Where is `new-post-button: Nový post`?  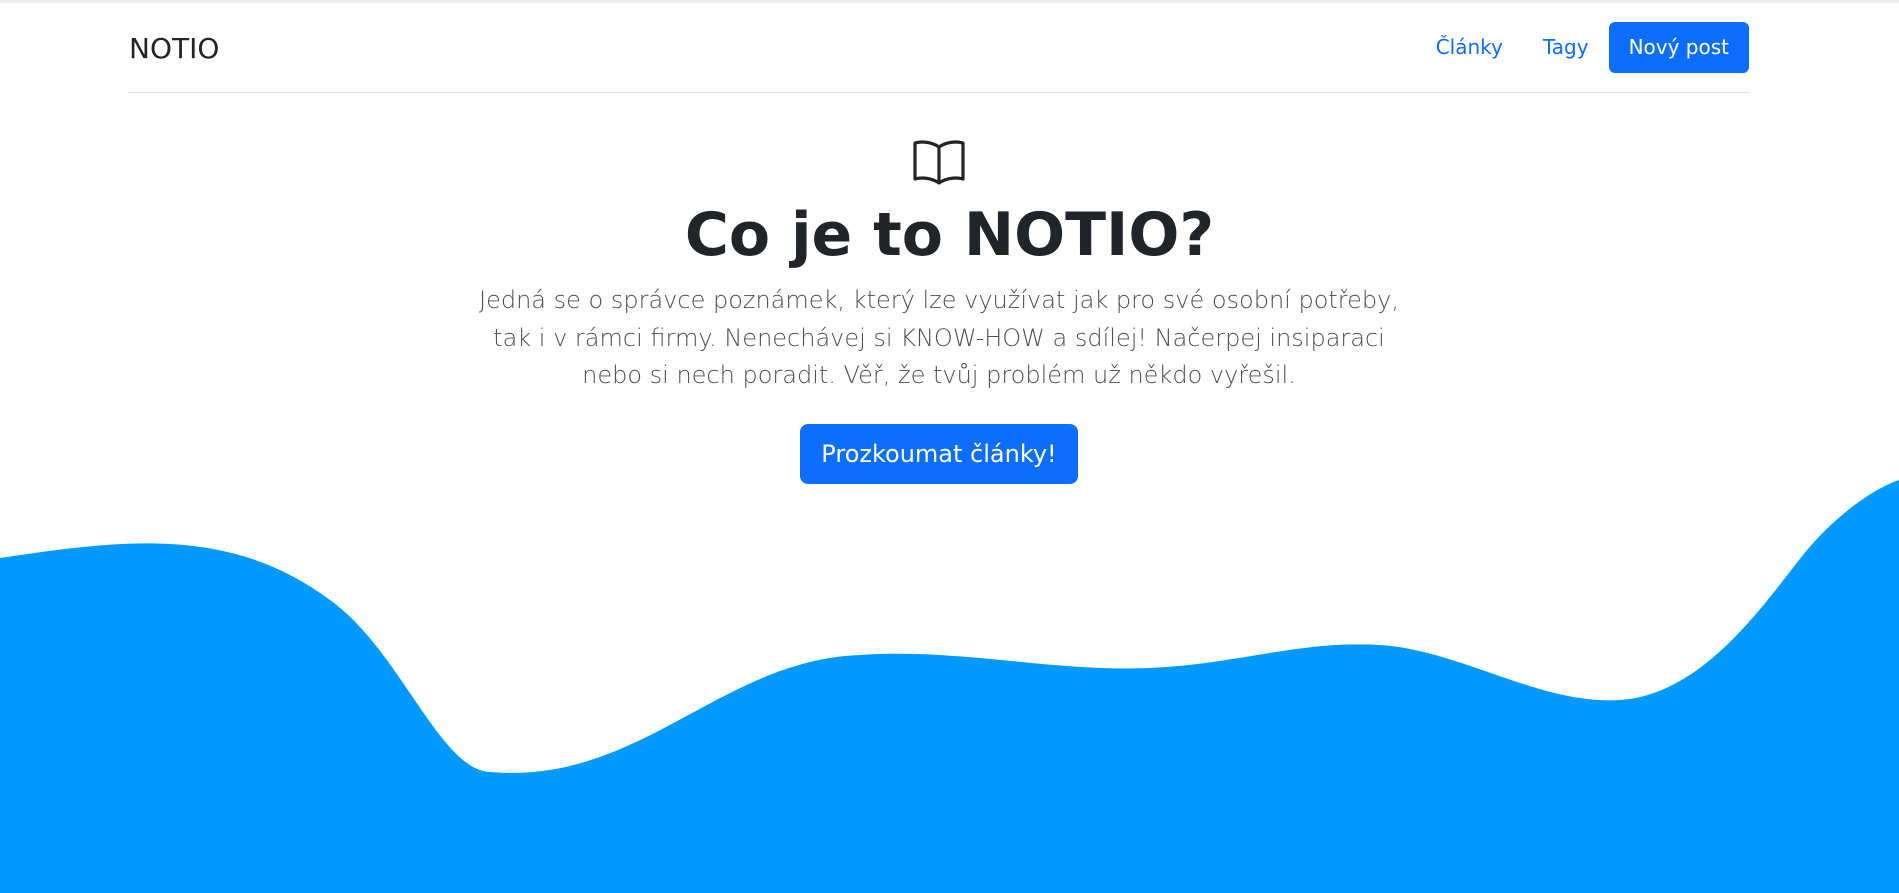
new-post-button: Nový post is located at coordinates (1678, 47).